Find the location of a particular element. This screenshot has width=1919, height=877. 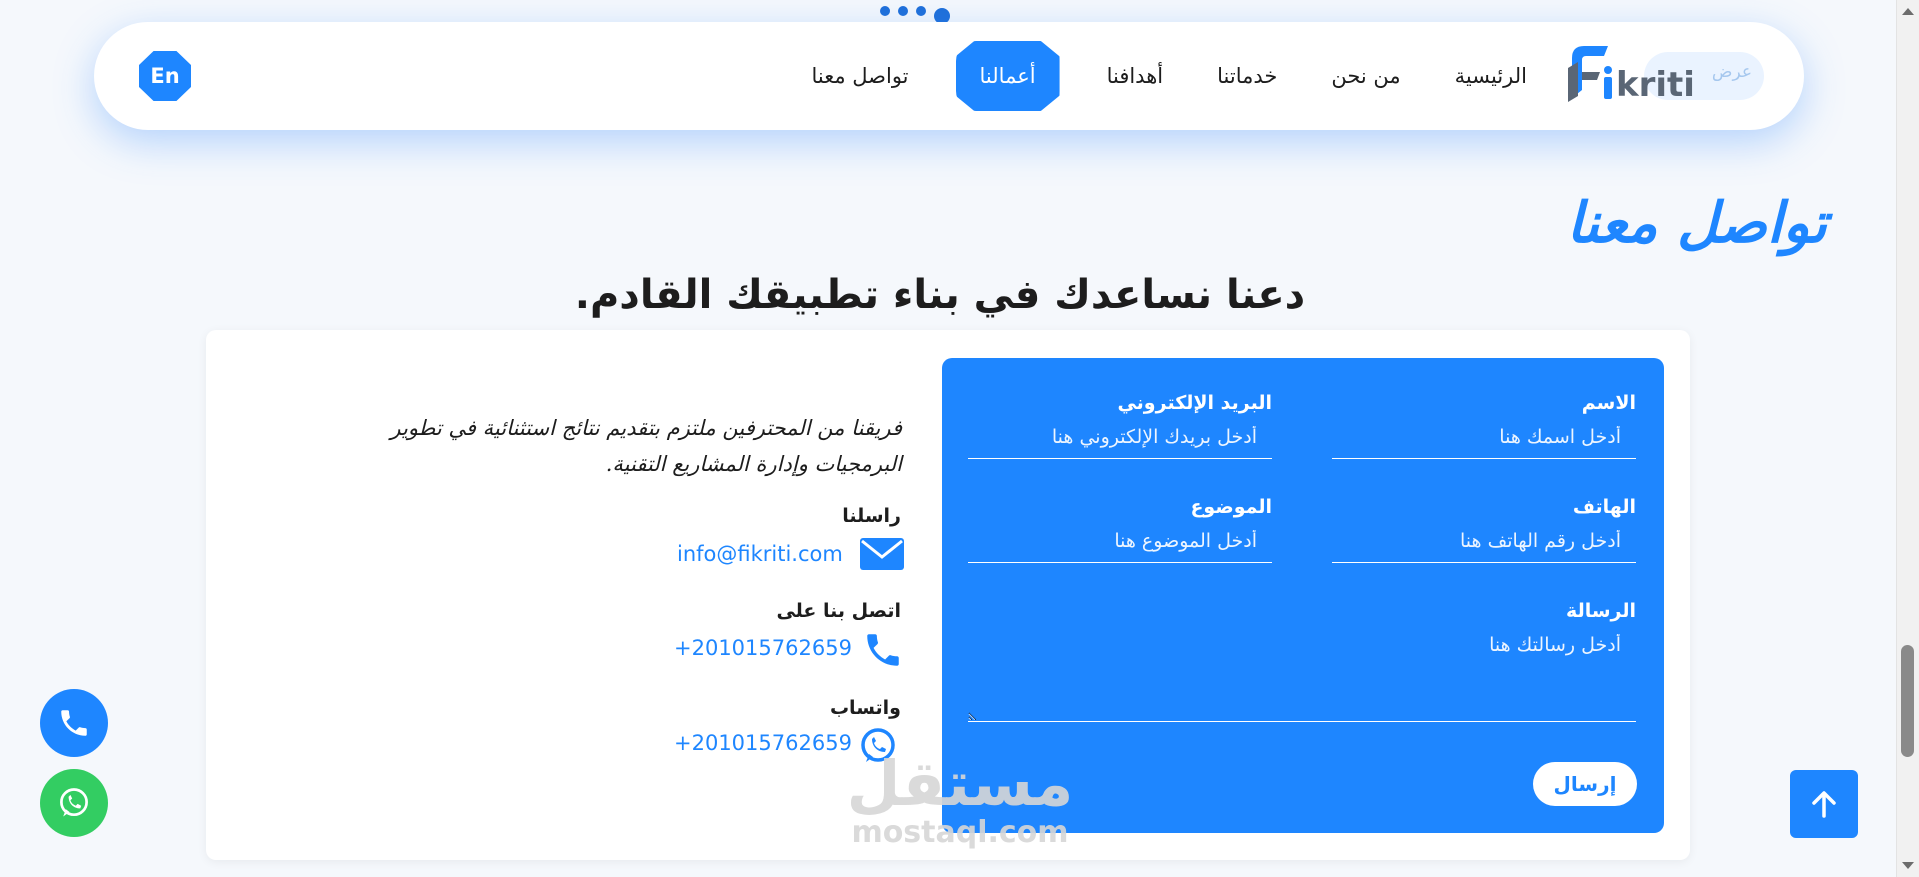

subject-field: الموضوع is located at coordinates (1120, 529).